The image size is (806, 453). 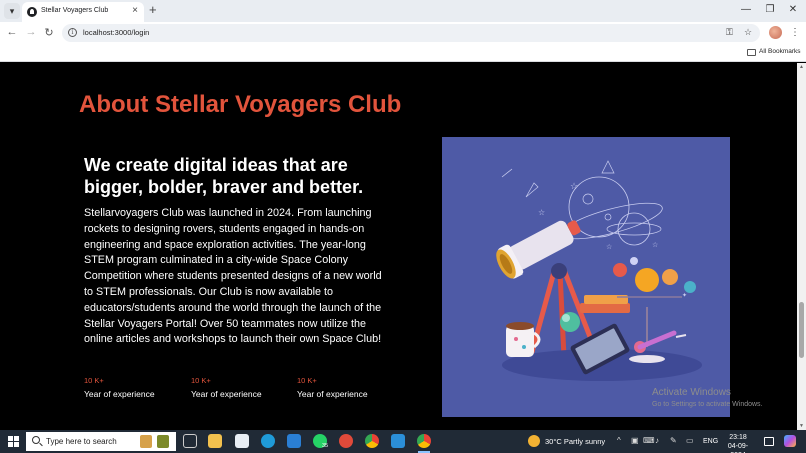 I want to click on telescope-illustration-art: ☆ ☆ ☆ ☆ ☆ ✦, so click(x=599, y=270).